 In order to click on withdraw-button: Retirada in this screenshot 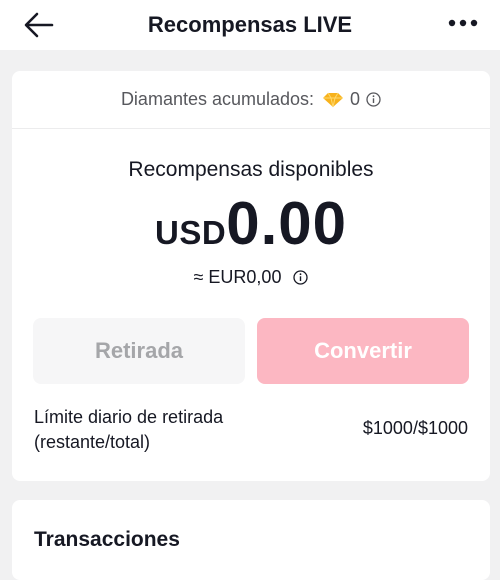, I will do `click(139, 351)`.